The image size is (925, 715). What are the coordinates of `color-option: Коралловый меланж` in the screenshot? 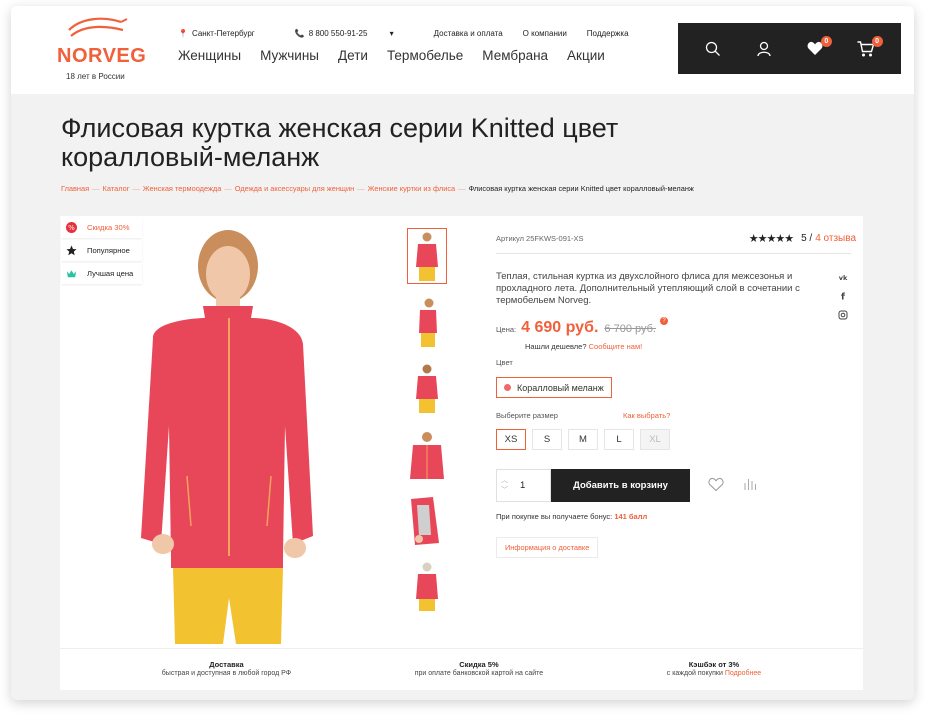 It's located at (554, 387).